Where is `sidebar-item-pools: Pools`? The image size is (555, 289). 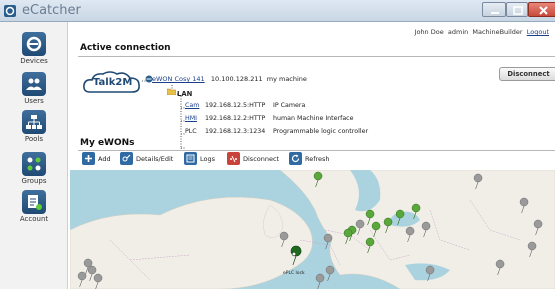
sidebar-item-pools: Pools is located at coordinates (34, 126).